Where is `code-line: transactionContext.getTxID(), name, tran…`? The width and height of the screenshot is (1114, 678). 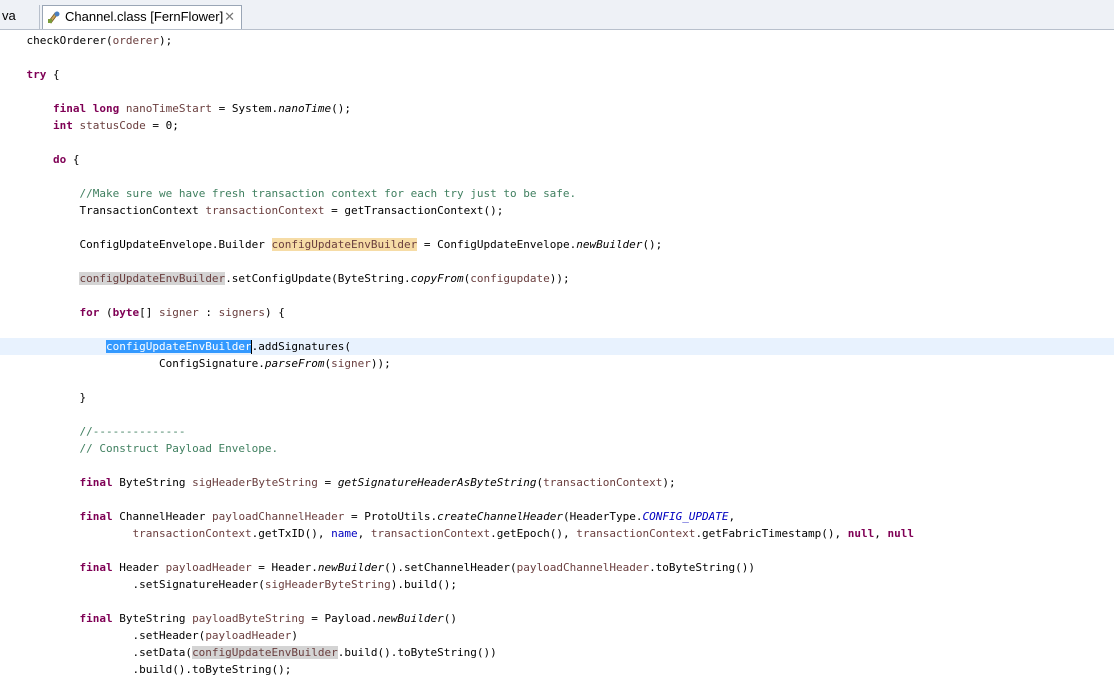 code-line: transactionContext.getTxID(), name, tran… is located at coordinates (557, 533).